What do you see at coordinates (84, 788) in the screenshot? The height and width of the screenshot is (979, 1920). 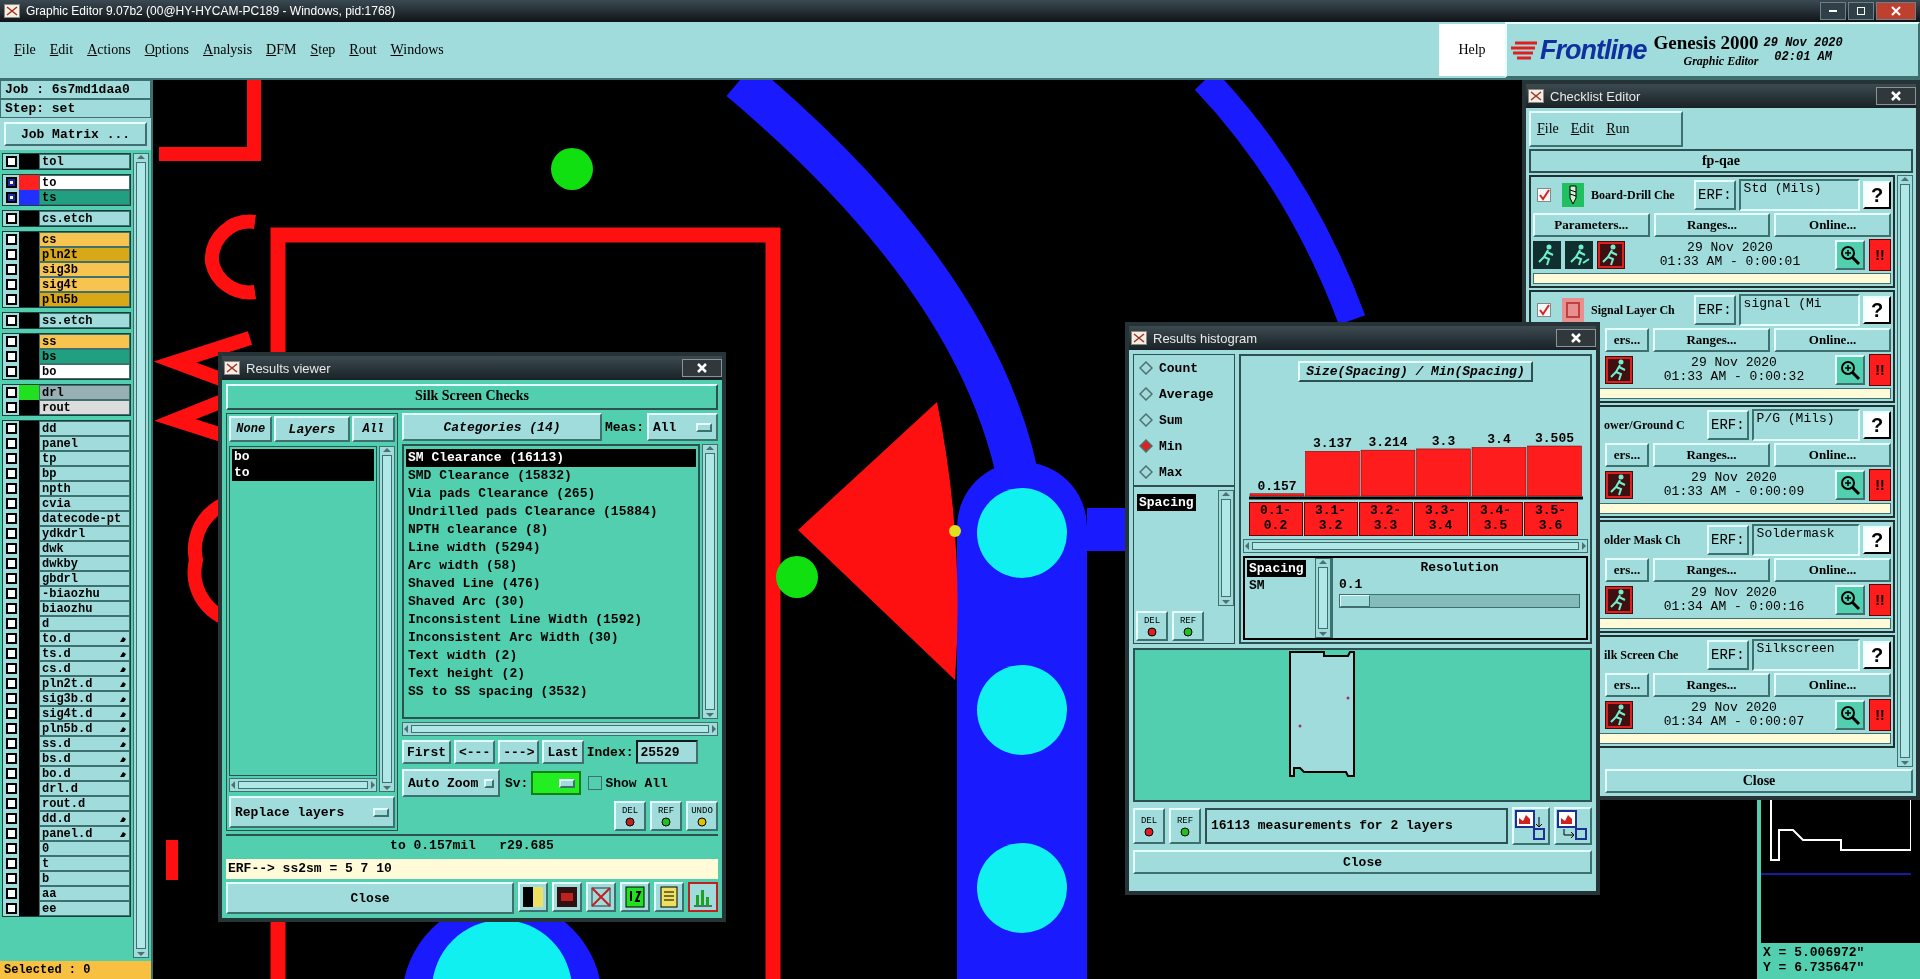 I see `layer-button: drl.d` at bounding box center [84, 788].